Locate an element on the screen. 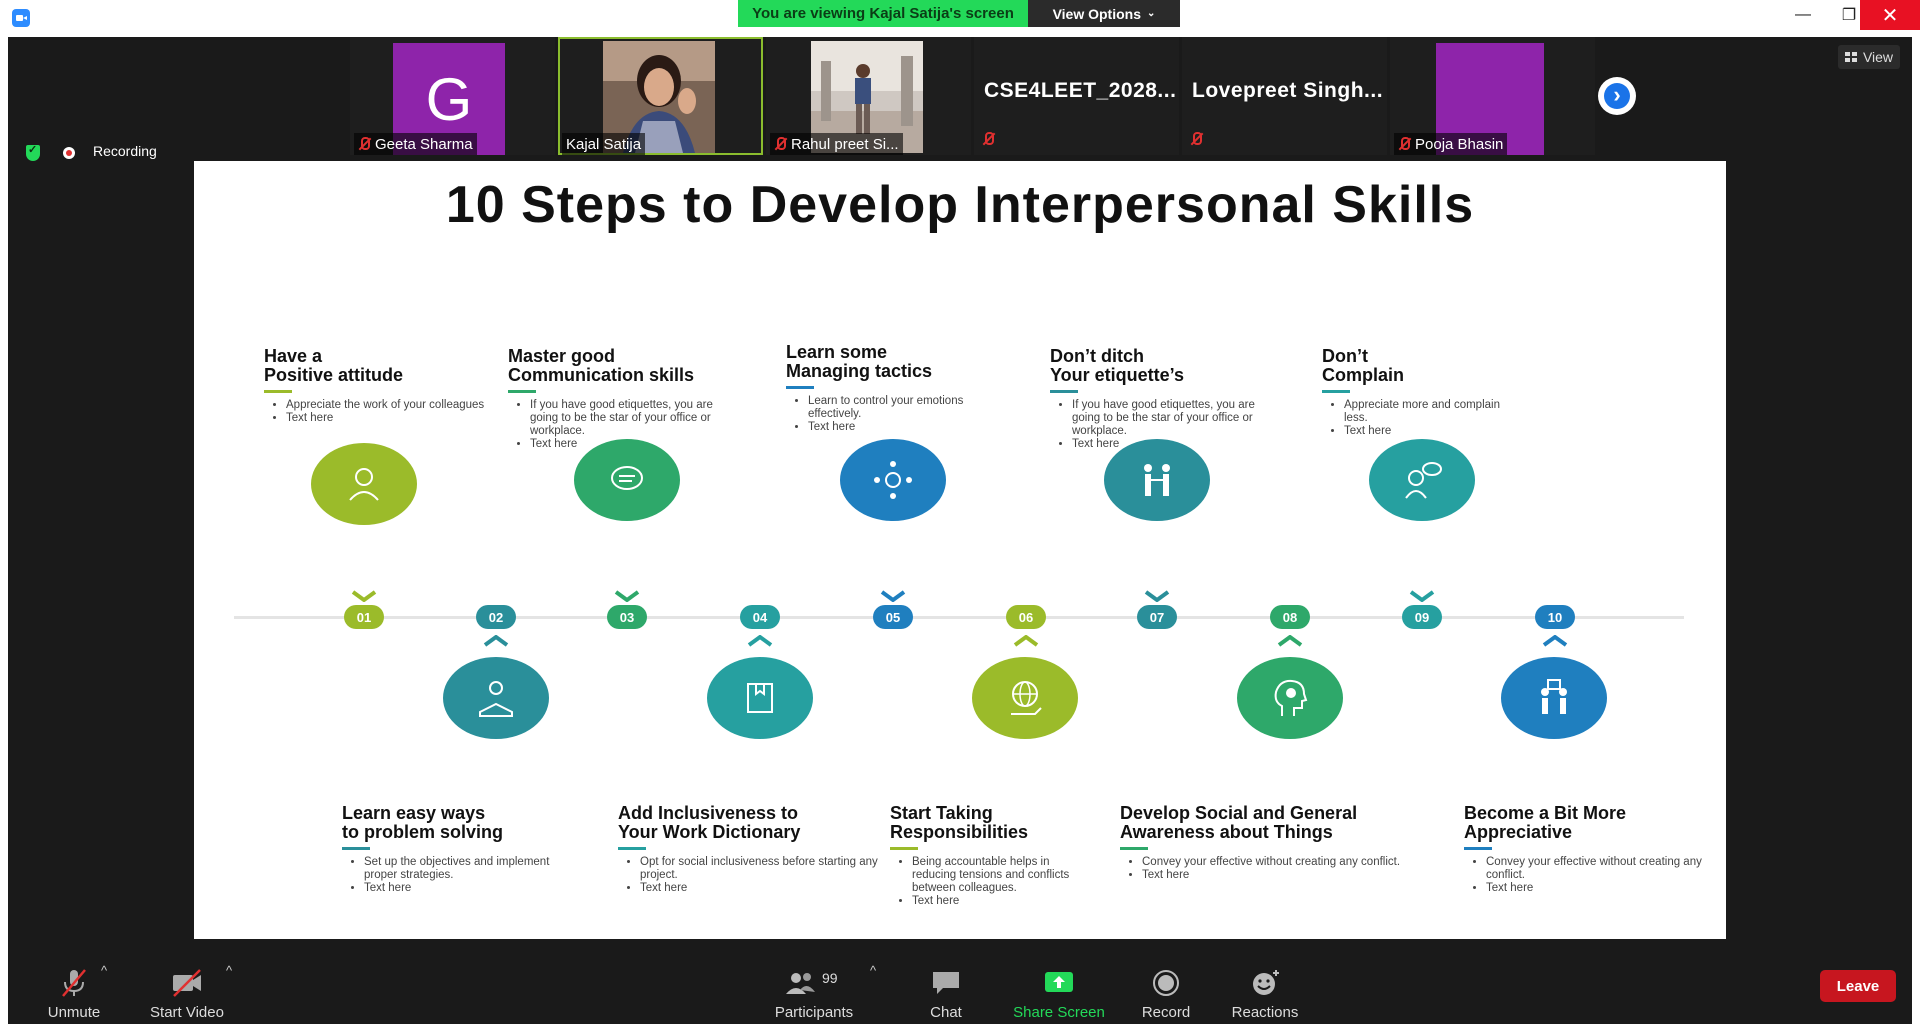 The width and height of the screenshot is (1920, 1032). step-title-line2: Complain is located at coordinates (1363, 375).